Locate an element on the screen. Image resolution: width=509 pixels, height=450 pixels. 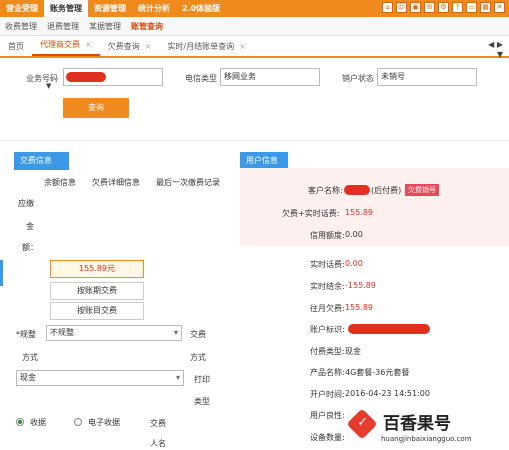
tab-label: 实时/月结账单查询 is located at coordinates (201, 46).